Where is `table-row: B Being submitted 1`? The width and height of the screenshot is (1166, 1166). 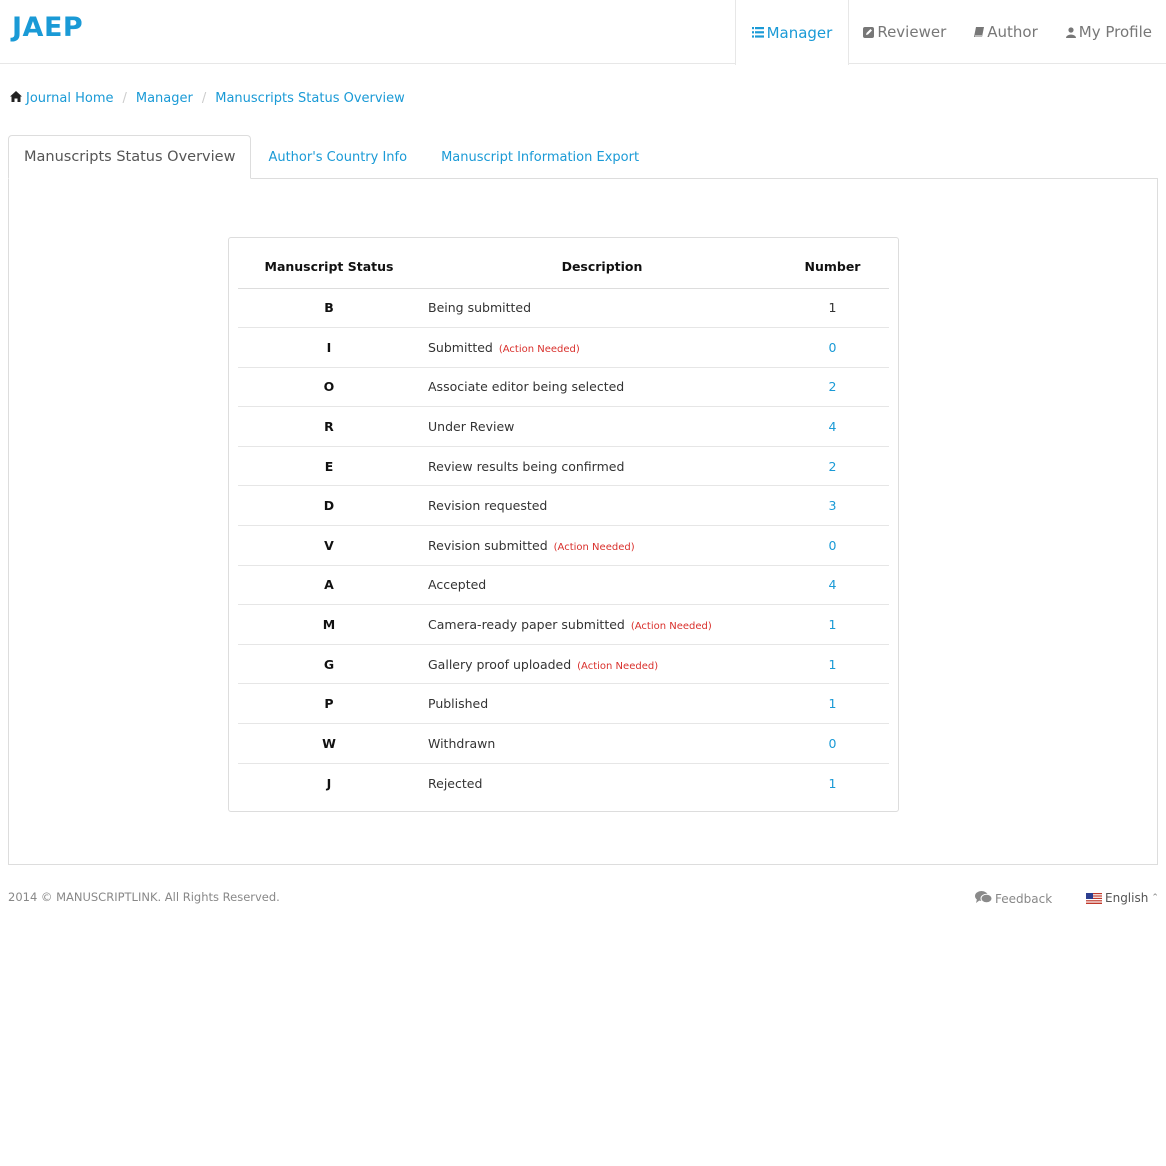
table-row: B Being submitted 1 is located at coordinates (563, 308).